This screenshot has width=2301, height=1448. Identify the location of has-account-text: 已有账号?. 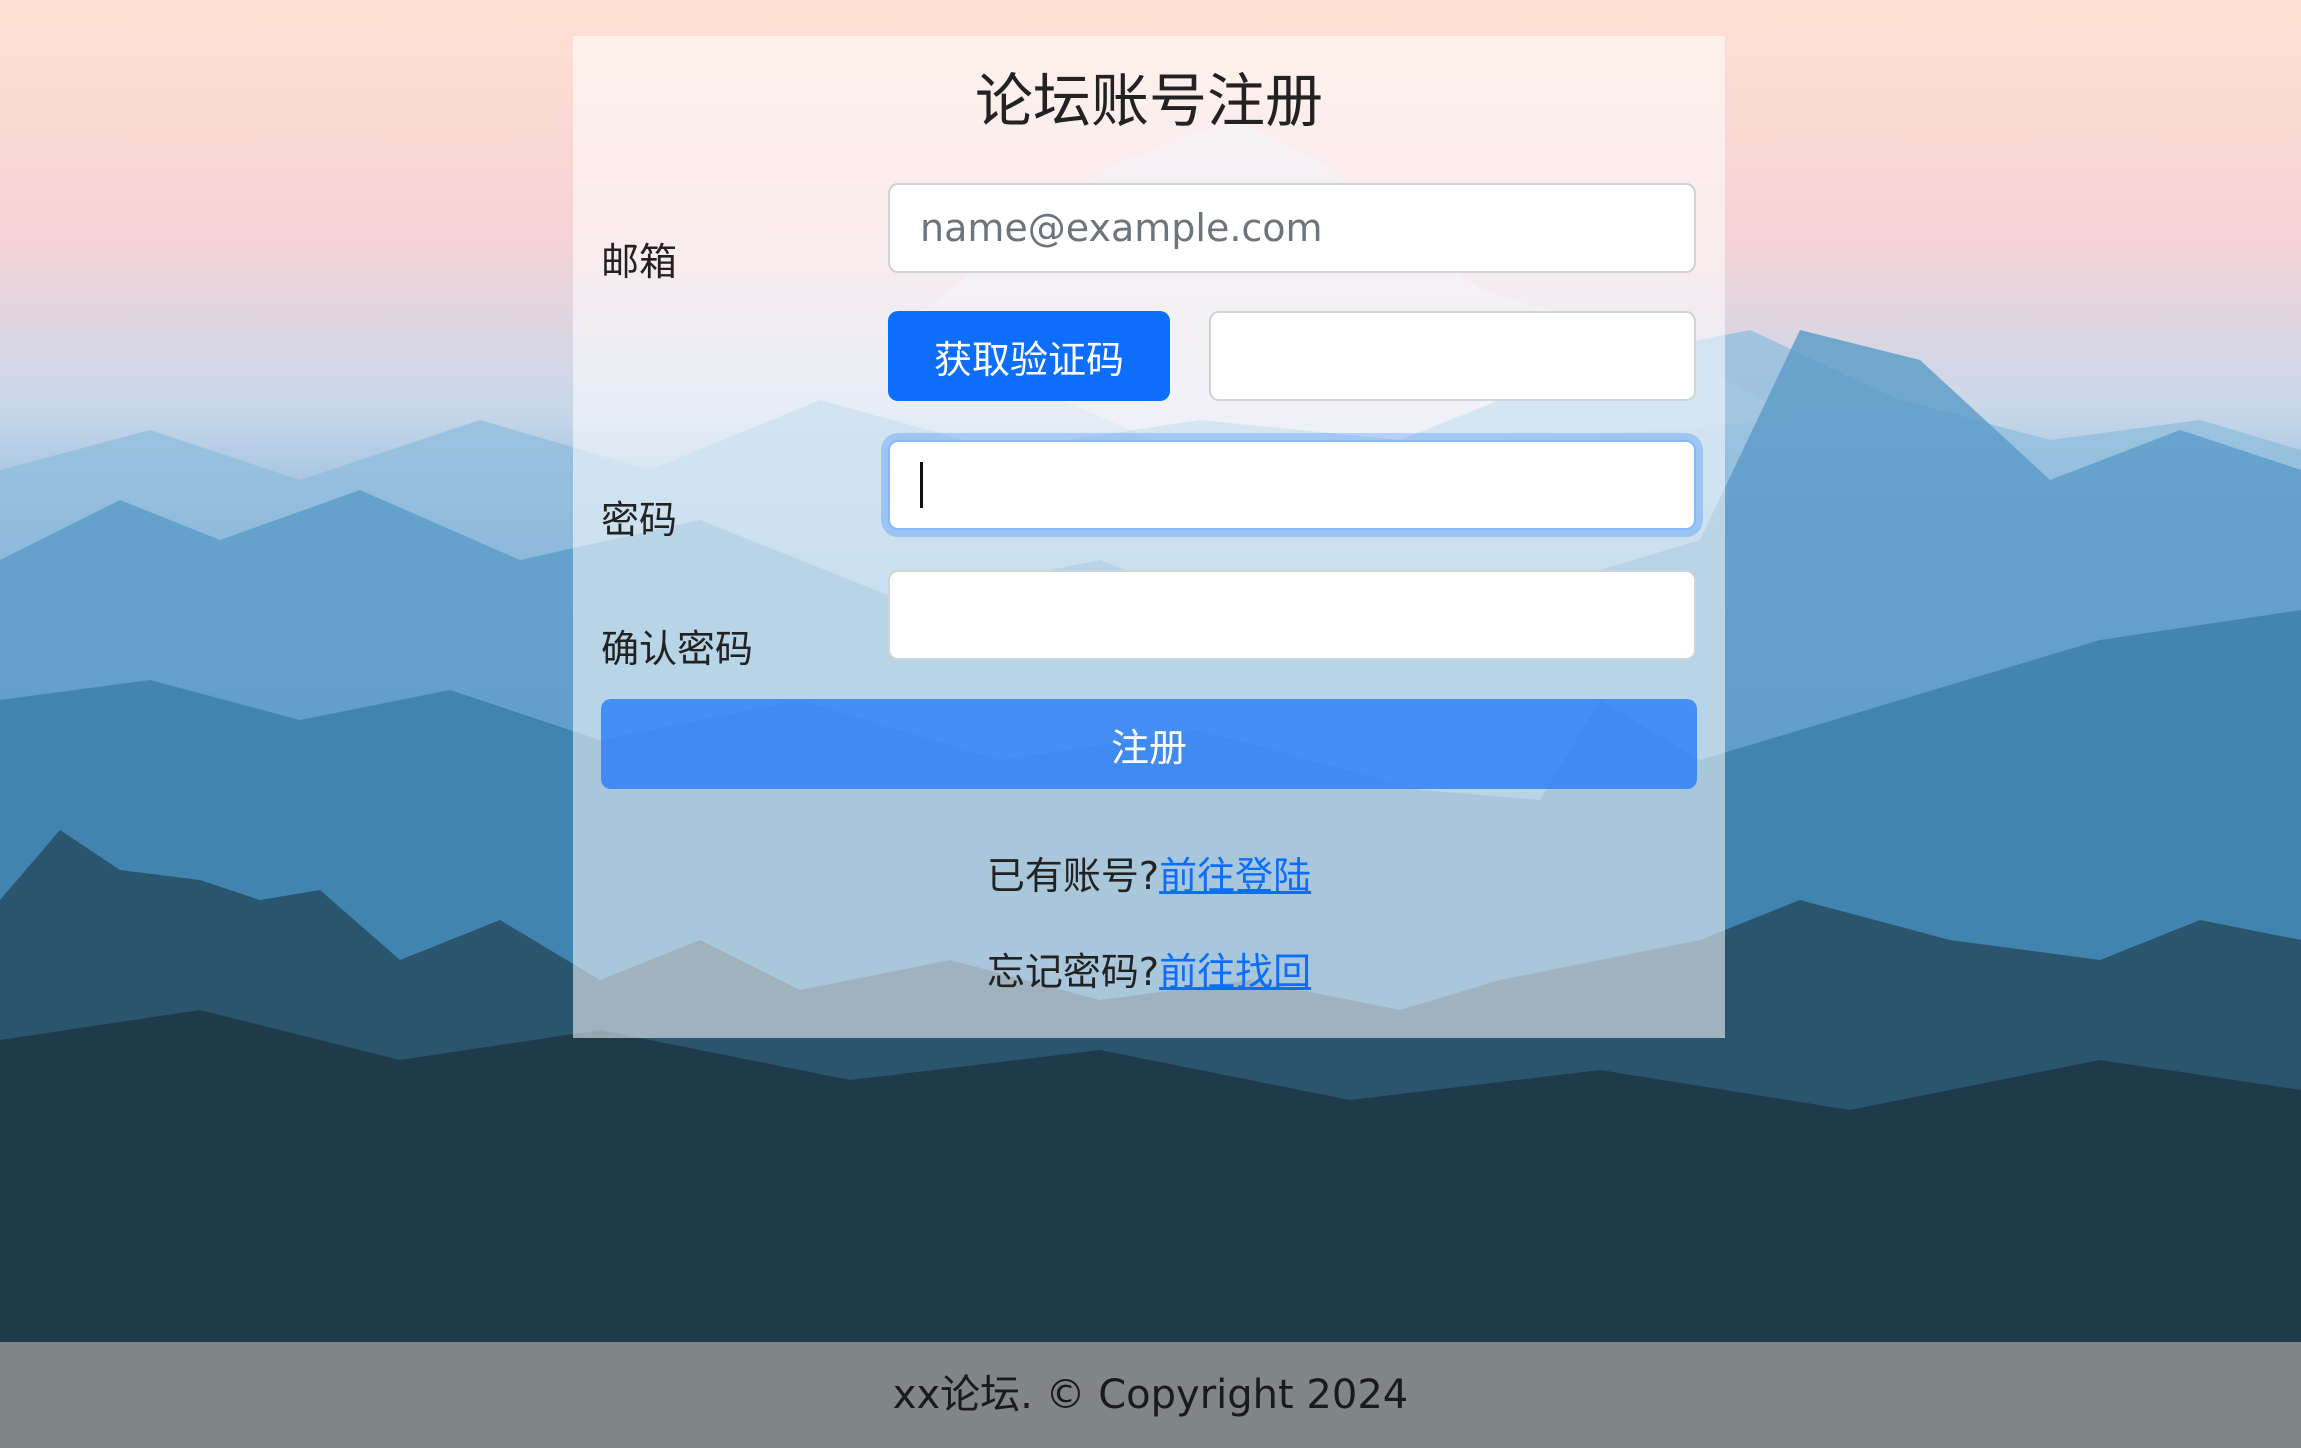
(1073, 876).